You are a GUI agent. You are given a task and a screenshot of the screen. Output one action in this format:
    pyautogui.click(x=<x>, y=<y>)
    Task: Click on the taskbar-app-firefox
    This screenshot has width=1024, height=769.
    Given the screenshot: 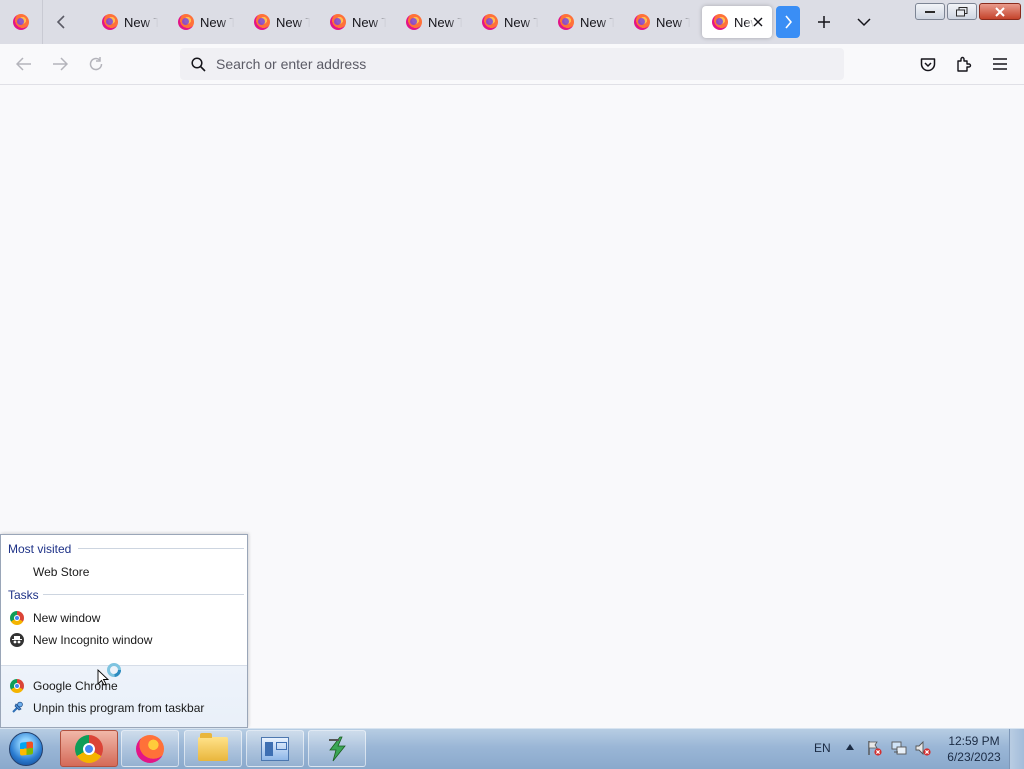 What is the action you would take?
    pyautogui.click(x=150, y=748)
    